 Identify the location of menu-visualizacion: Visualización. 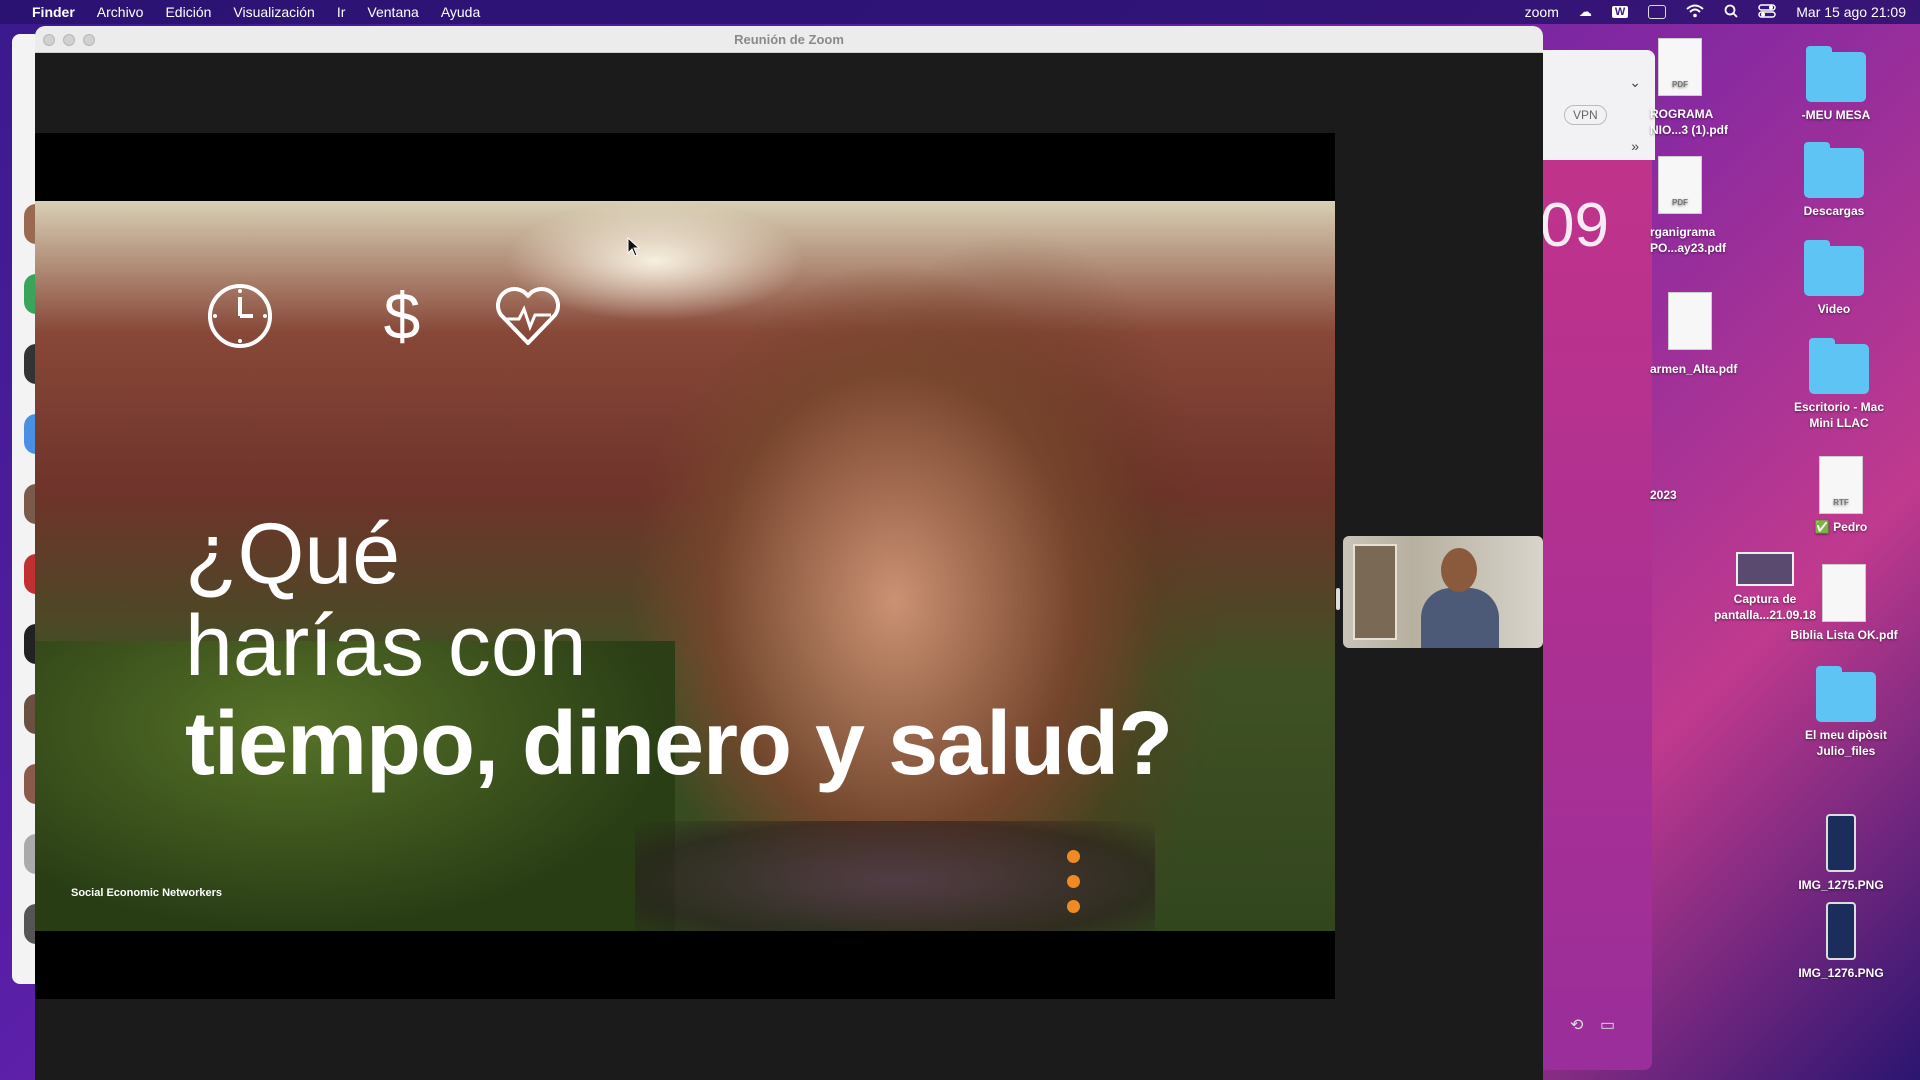
(273, 12).